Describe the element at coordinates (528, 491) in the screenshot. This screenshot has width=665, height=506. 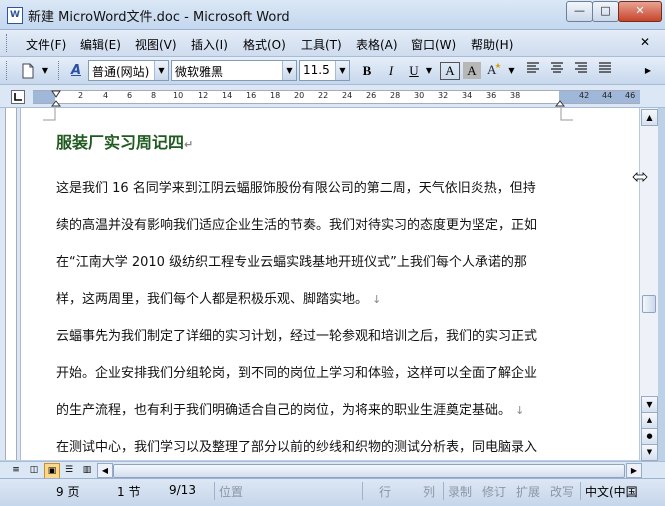
I see `status-extend-toggle: 扩展` at that location.